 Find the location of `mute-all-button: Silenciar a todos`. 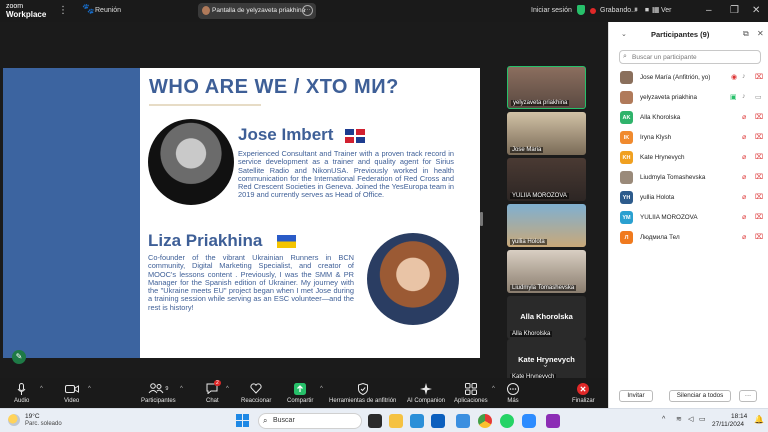

mute-all-button: Silenciar a todos is located at coordinates (700, 396).